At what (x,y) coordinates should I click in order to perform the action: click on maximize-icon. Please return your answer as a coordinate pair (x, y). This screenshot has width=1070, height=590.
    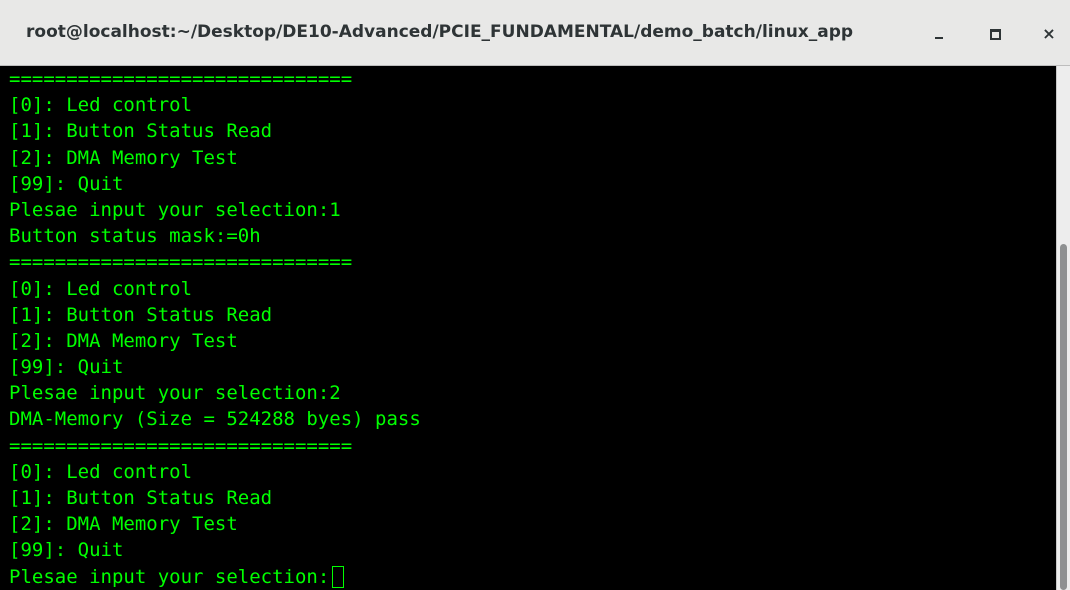
    Looking at the image, I should click on (995, 34).